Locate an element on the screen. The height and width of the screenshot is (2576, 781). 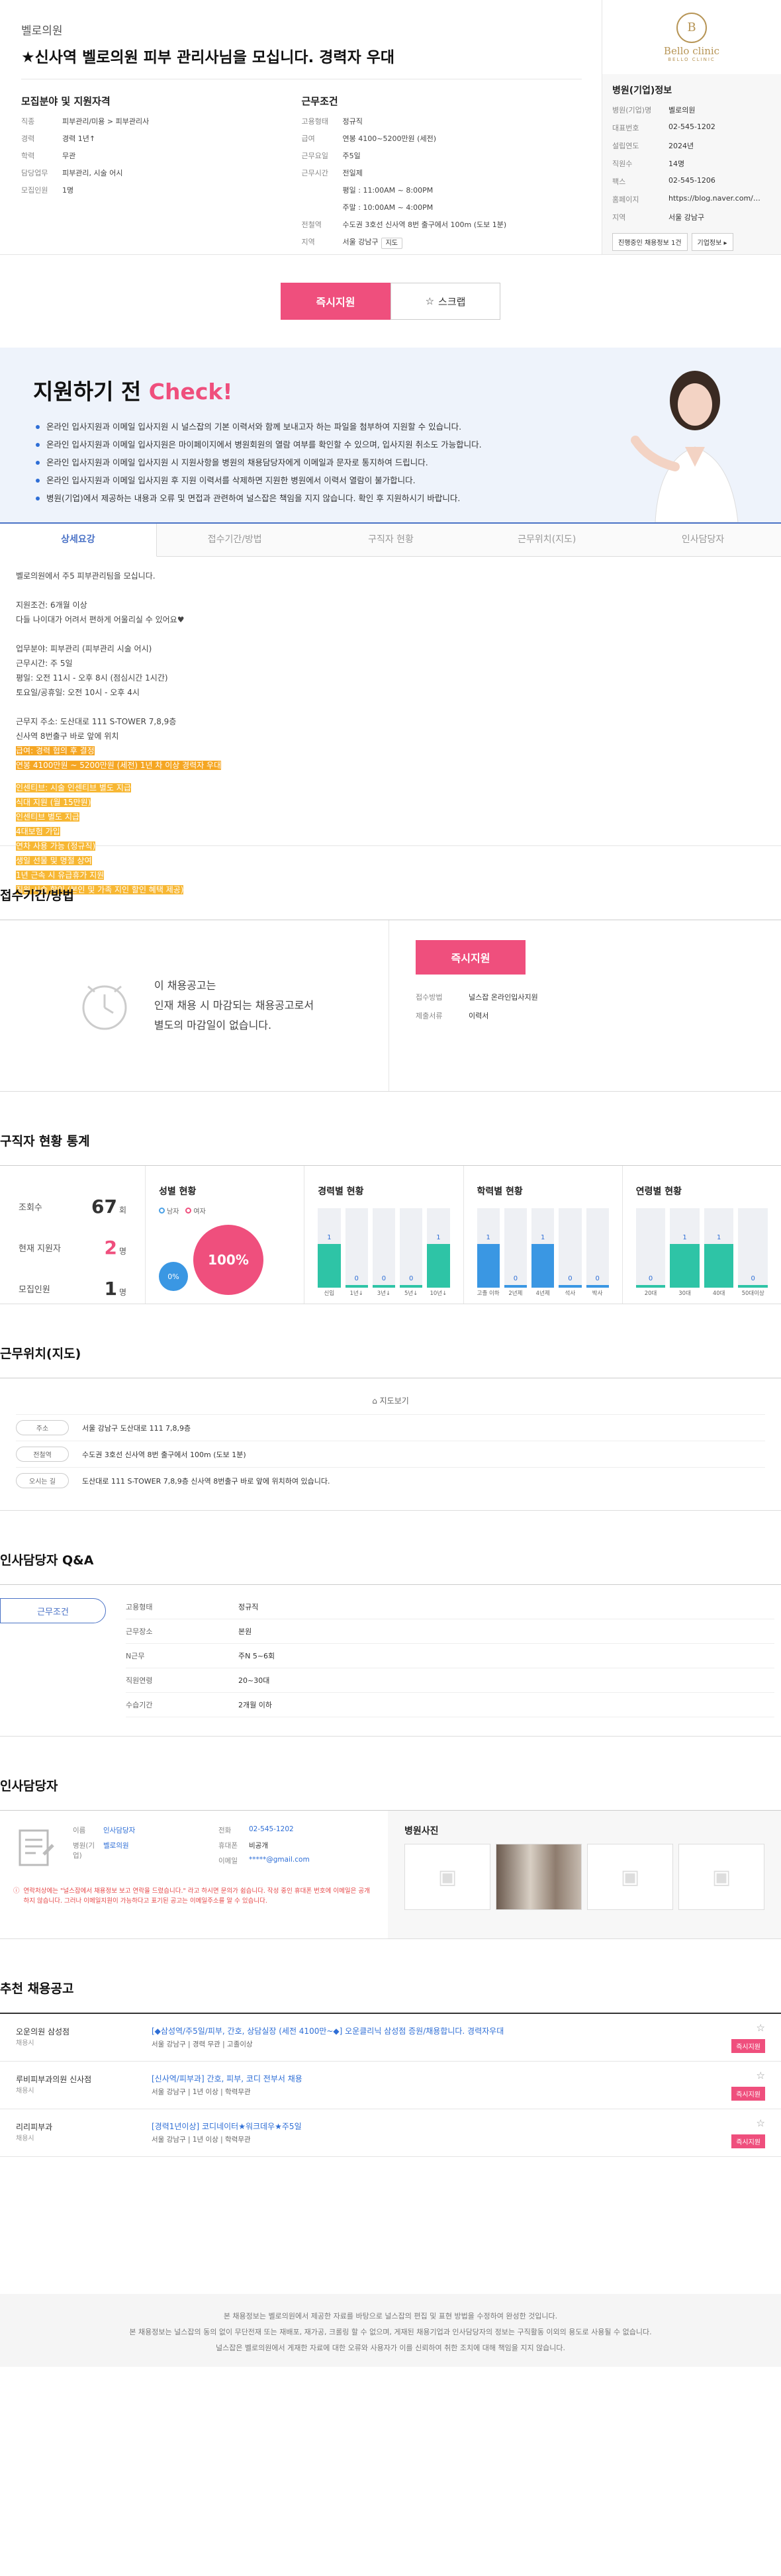
recv-row-key: 제출서류 is located at coordinates (429, 1016).